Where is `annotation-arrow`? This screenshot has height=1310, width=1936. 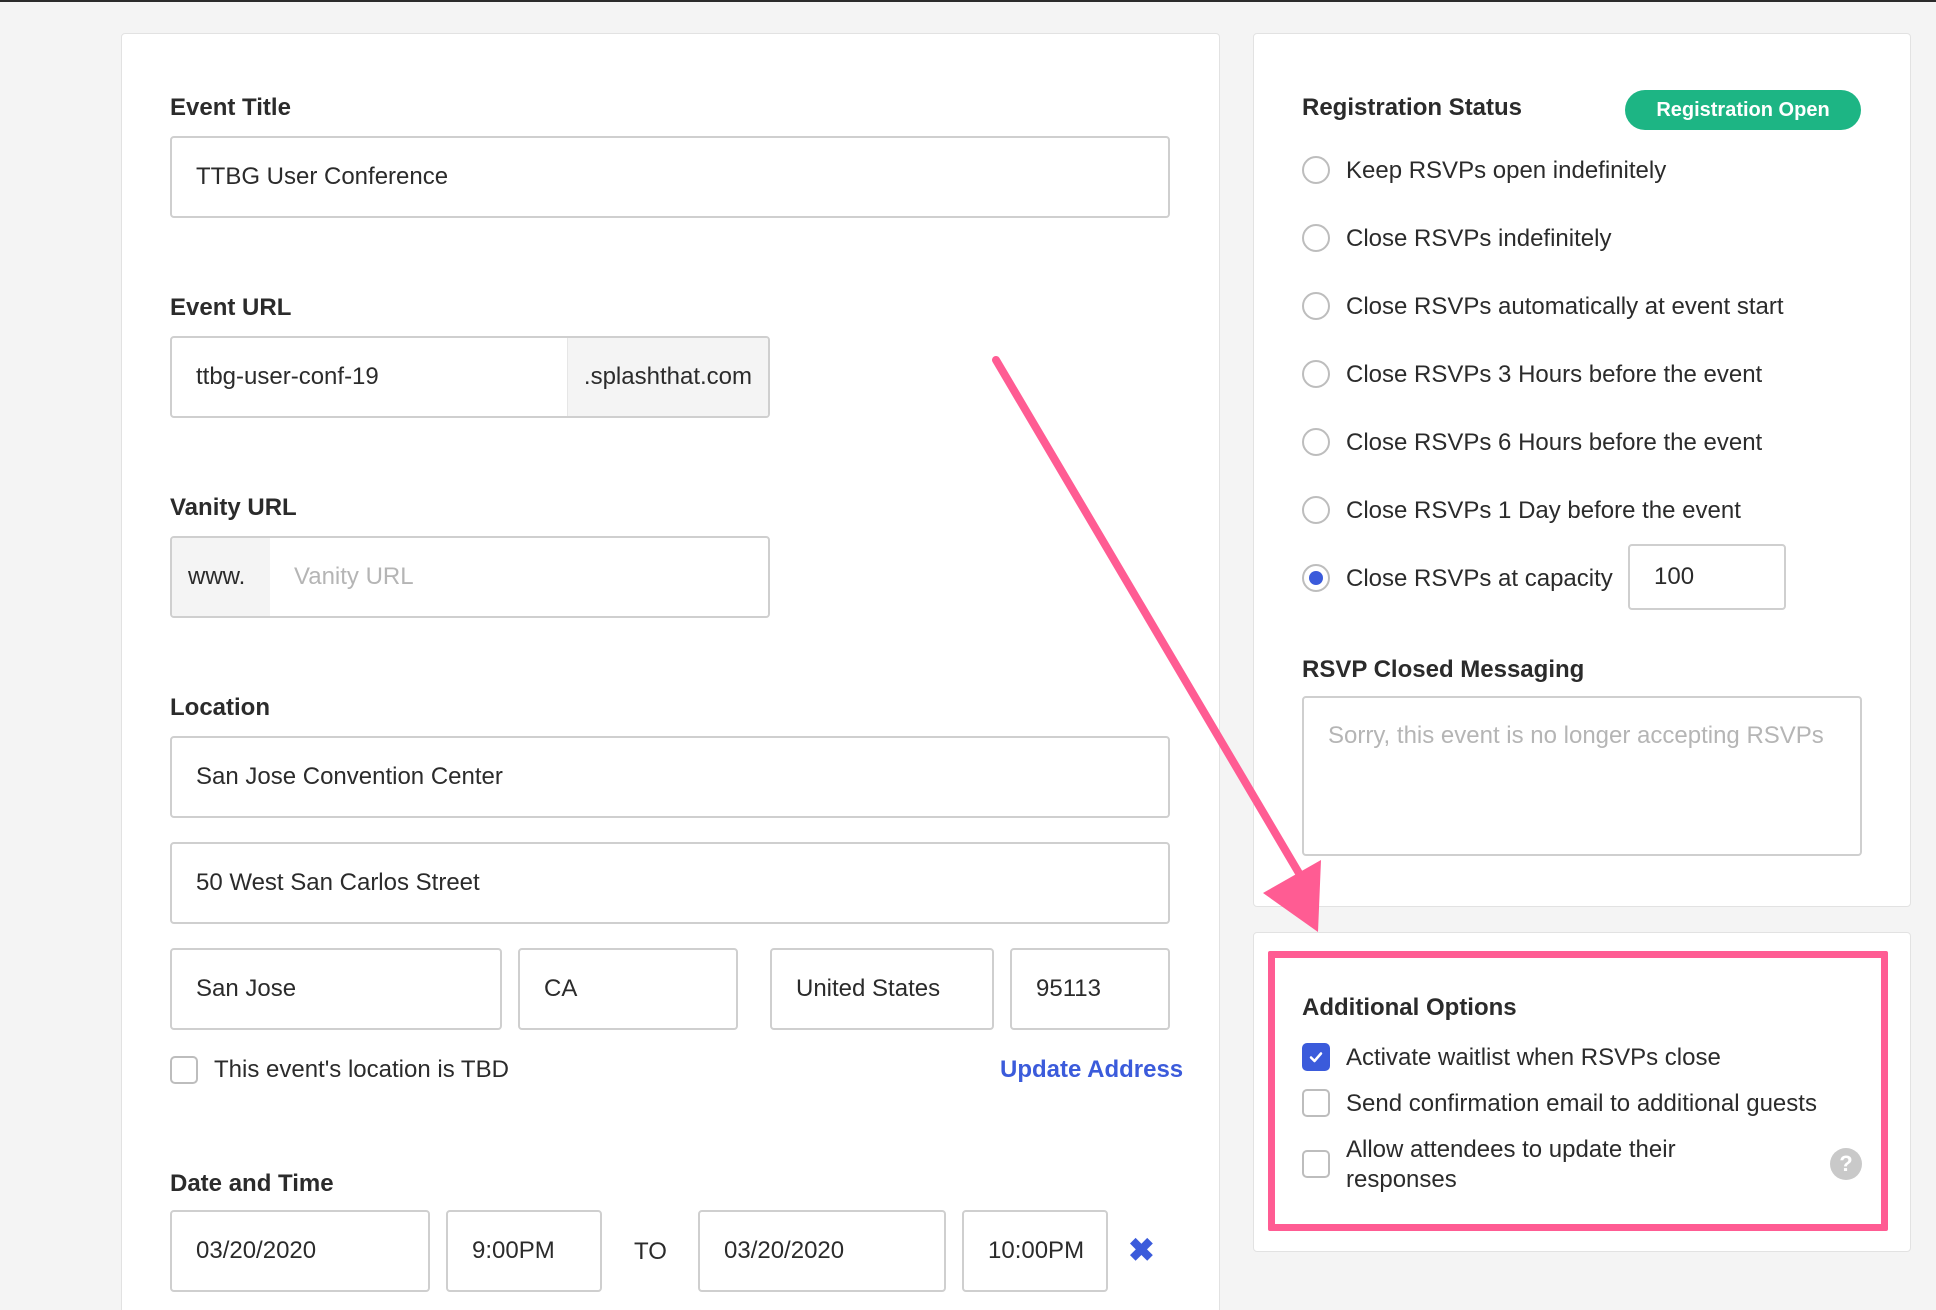
annotation-arrow is located at coordinates (1156, 644).